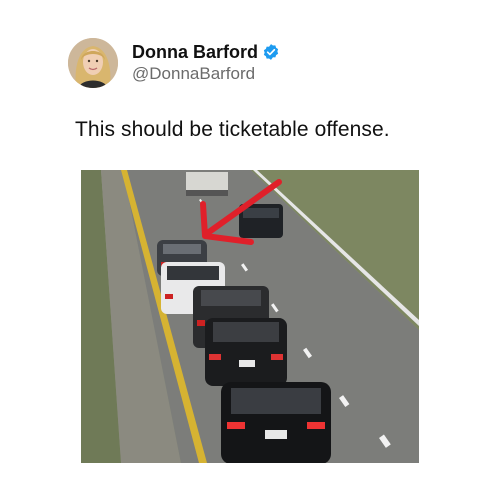 This screenshot has width=500, height=500. What do you see at coordinates (232, 129) in the screenshot?
I see `tweet-text: This should be ticketable offense.` at bounding box center [232, 129].